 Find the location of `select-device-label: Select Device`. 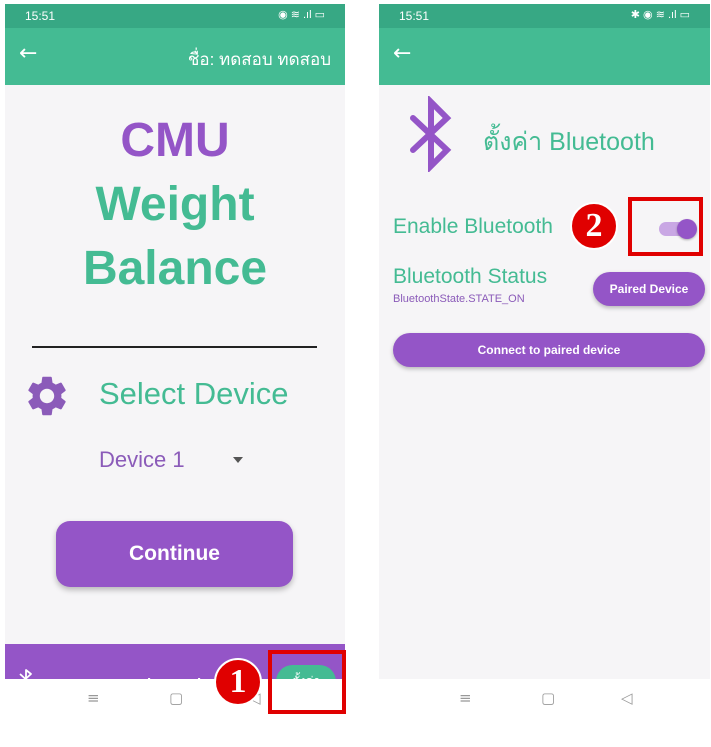

select-device-label: Select Device is located at coordinates (194, 393).